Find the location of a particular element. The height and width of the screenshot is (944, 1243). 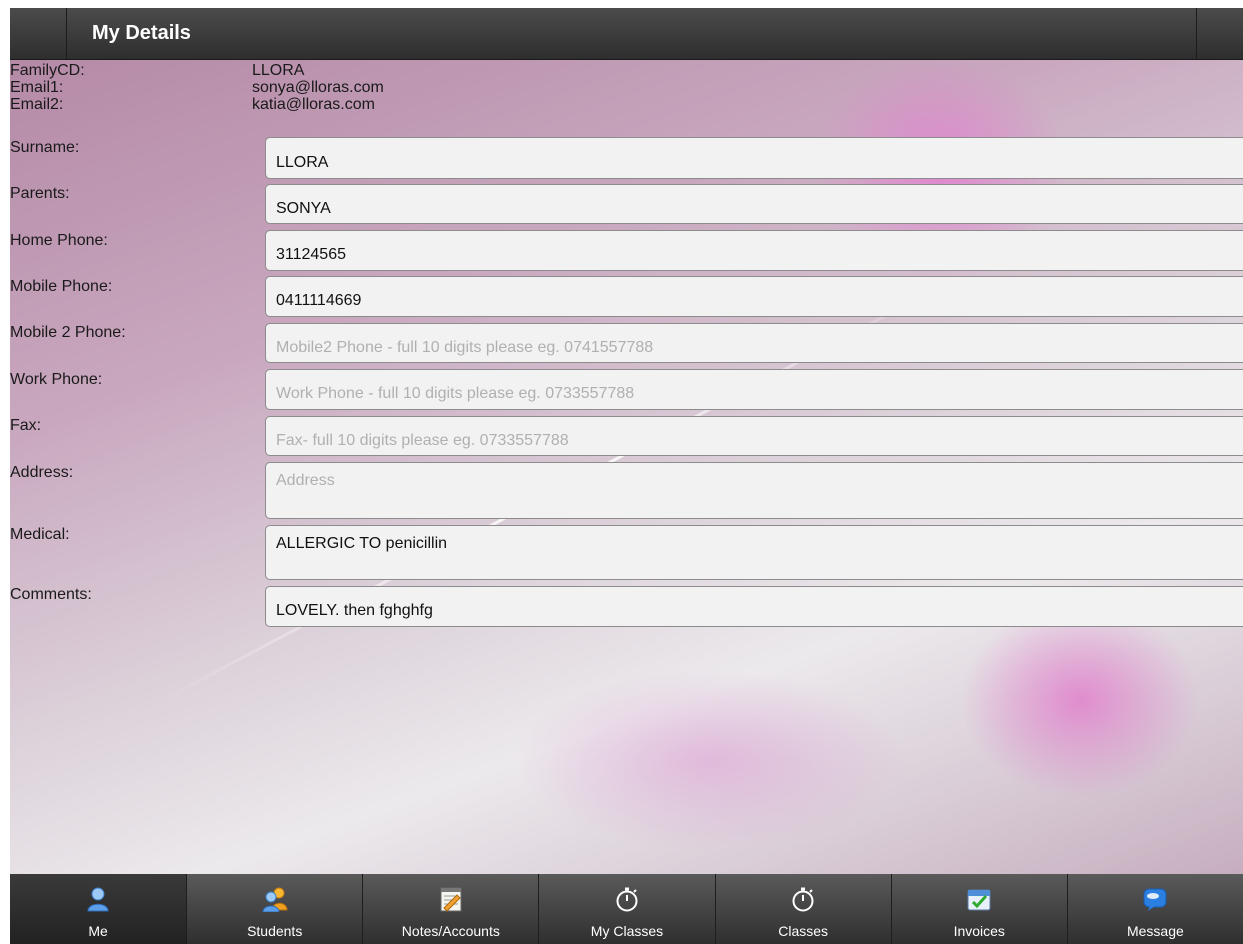

page-title: My Details is located at coordinates (141, 33).